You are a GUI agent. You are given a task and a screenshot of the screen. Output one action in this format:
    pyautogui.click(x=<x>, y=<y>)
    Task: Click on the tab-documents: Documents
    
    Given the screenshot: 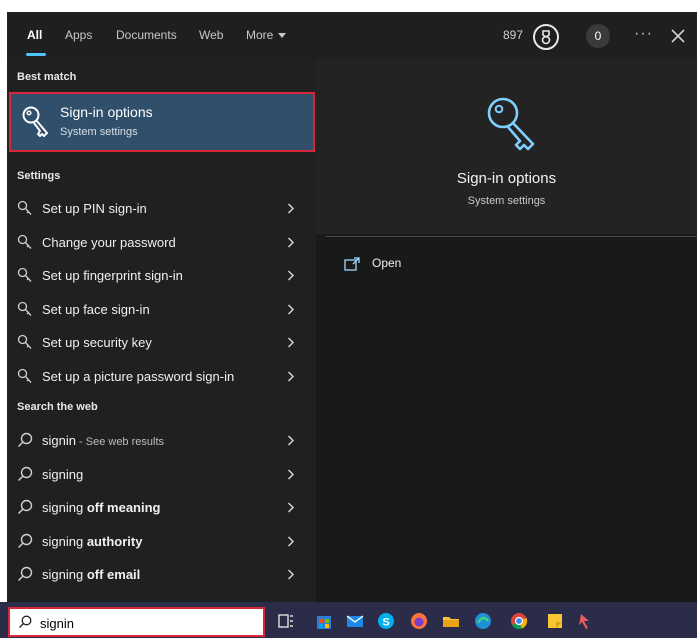 What is the action you would take?
    pyautogui.click(x=146, y=35)
    